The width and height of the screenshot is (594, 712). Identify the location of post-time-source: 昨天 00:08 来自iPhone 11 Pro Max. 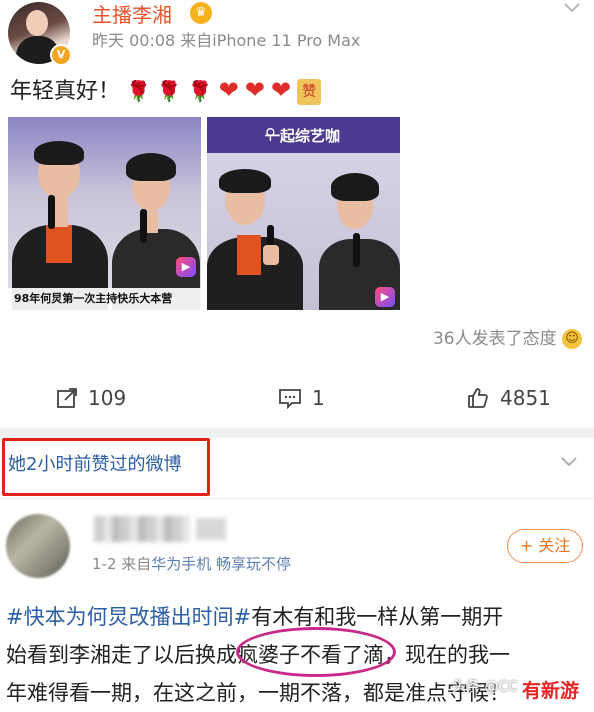
(226, 40).